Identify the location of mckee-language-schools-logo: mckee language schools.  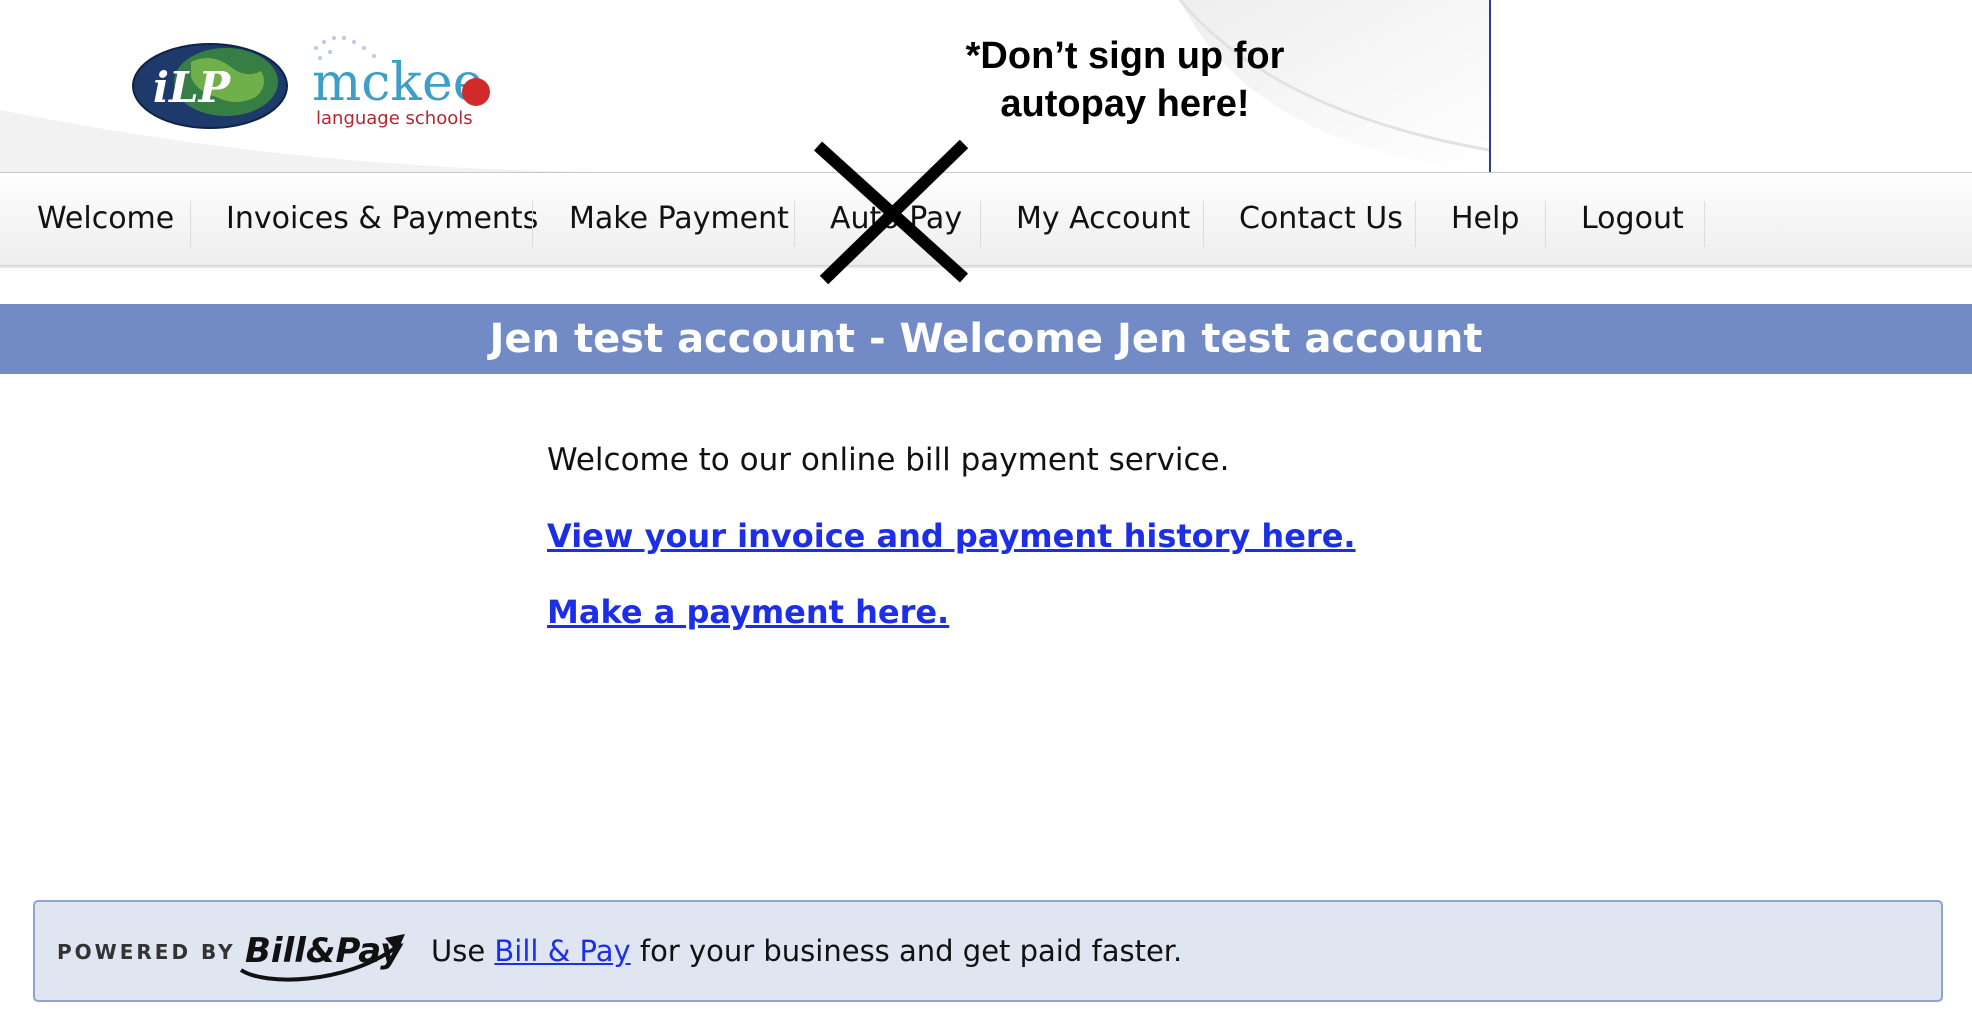
(401, 82).